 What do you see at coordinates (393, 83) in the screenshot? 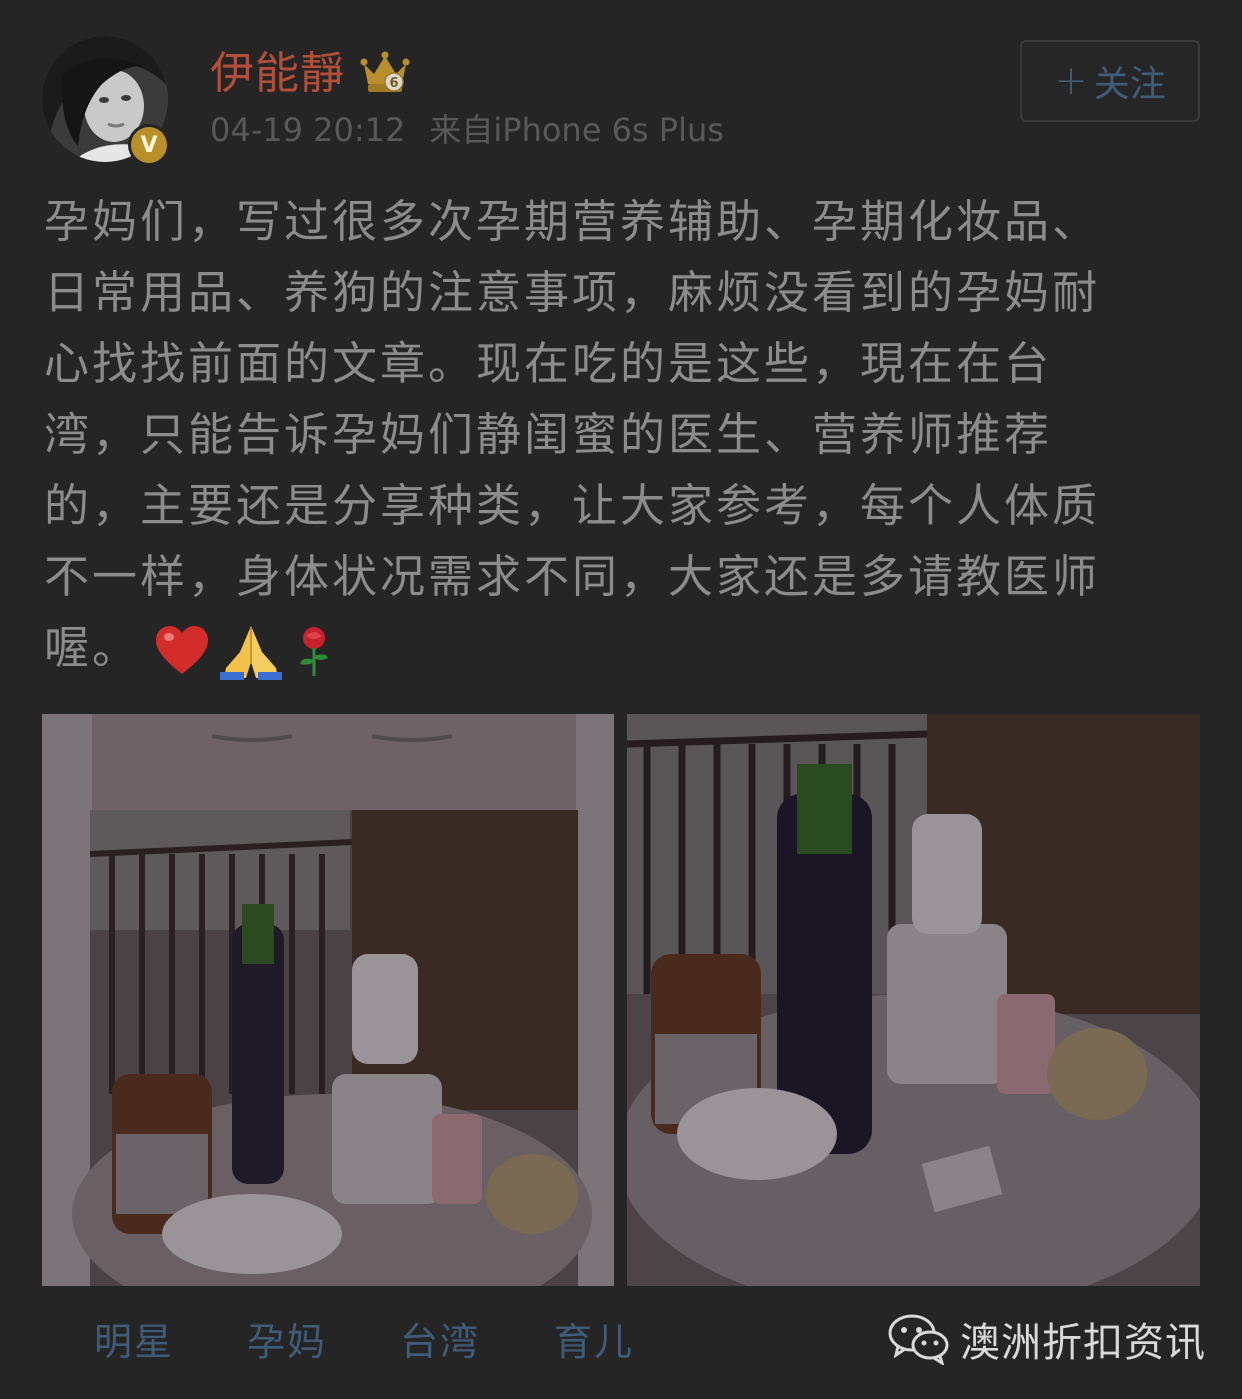
I see `crown-badge-level: 6` at bounding box center [393, 83].